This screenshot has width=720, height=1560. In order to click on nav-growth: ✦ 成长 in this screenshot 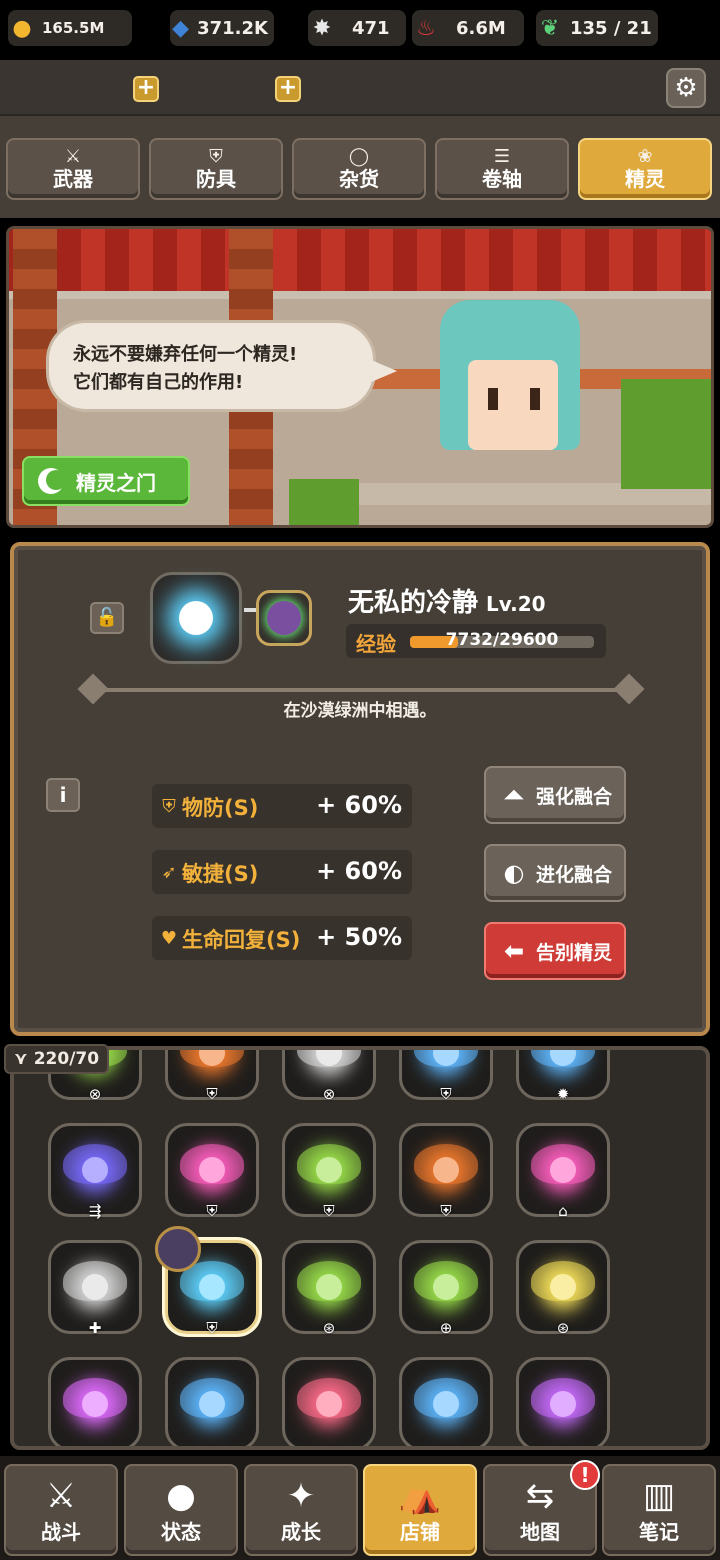, I will do `click(301, 1510)`.